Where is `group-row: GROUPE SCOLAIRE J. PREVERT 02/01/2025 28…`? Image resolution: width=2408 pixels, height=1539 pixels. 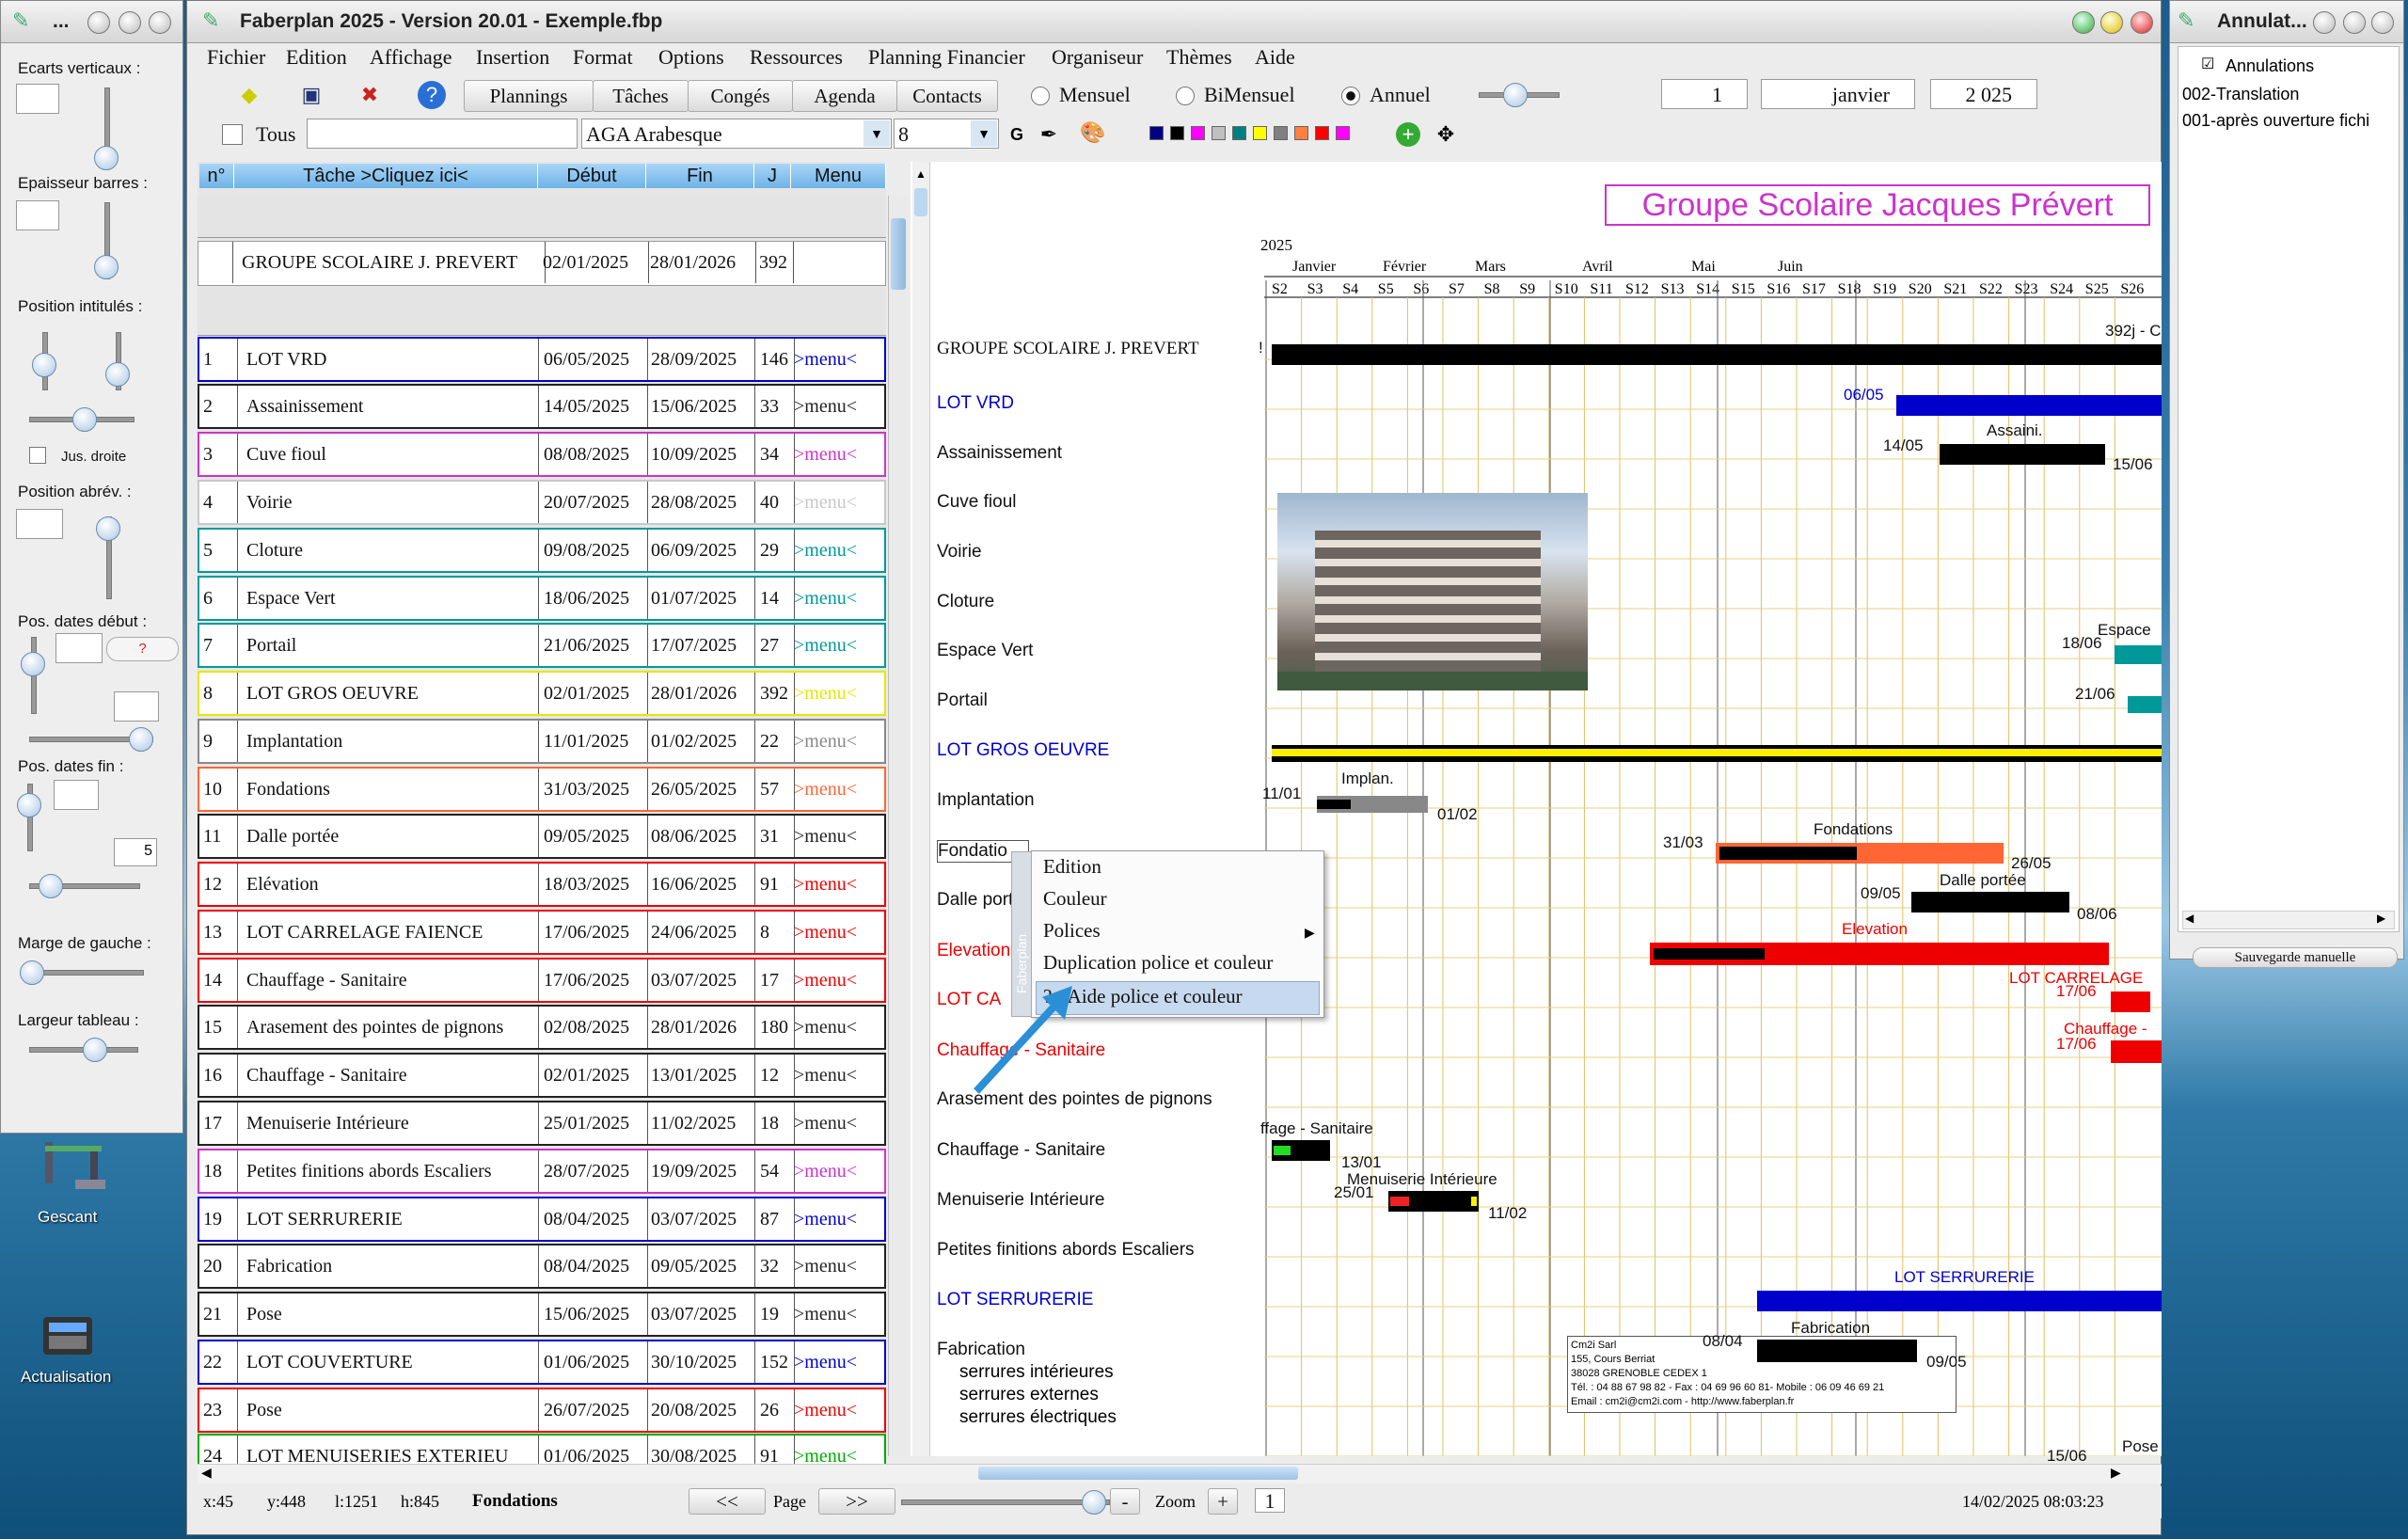
group-row: GROUPE SCOLAIRE J. PREVERT 02/01/2025 28… is located at coordinates (542, 263).